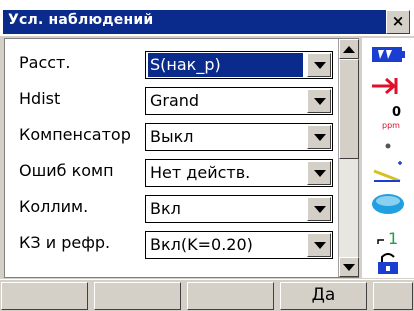 This screenshot has width=414, height=311. What do you see at coordinates (388, 89) in the screenshot?
I see `target-arrow-icon` at bounding box center [388, 89].